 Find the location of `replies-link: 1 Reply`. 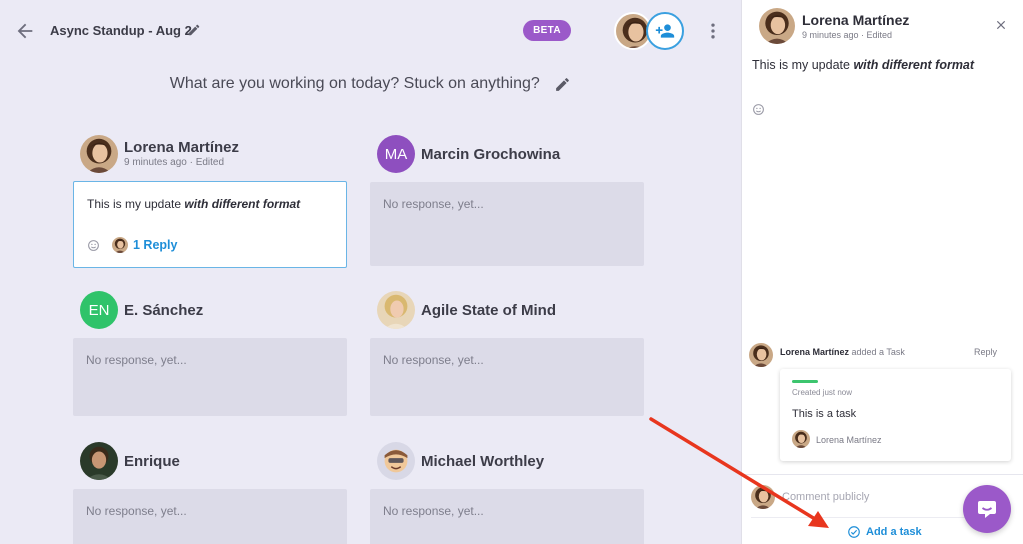

replies-link: 1 Reply is located at coordinates (155, 245).